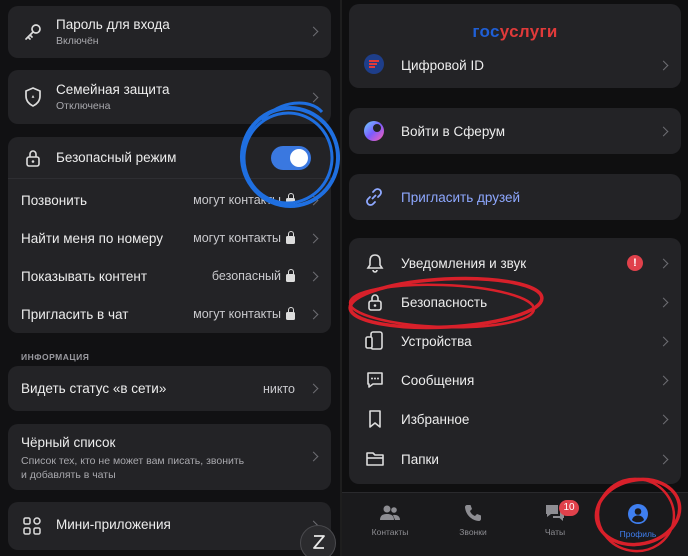 This screenshot has width=688, height=556. What do you see at coordinates (113, 89) in the screenshot?
I see `family-protection-title: Семейная защита` at bounding box center [113, 89].